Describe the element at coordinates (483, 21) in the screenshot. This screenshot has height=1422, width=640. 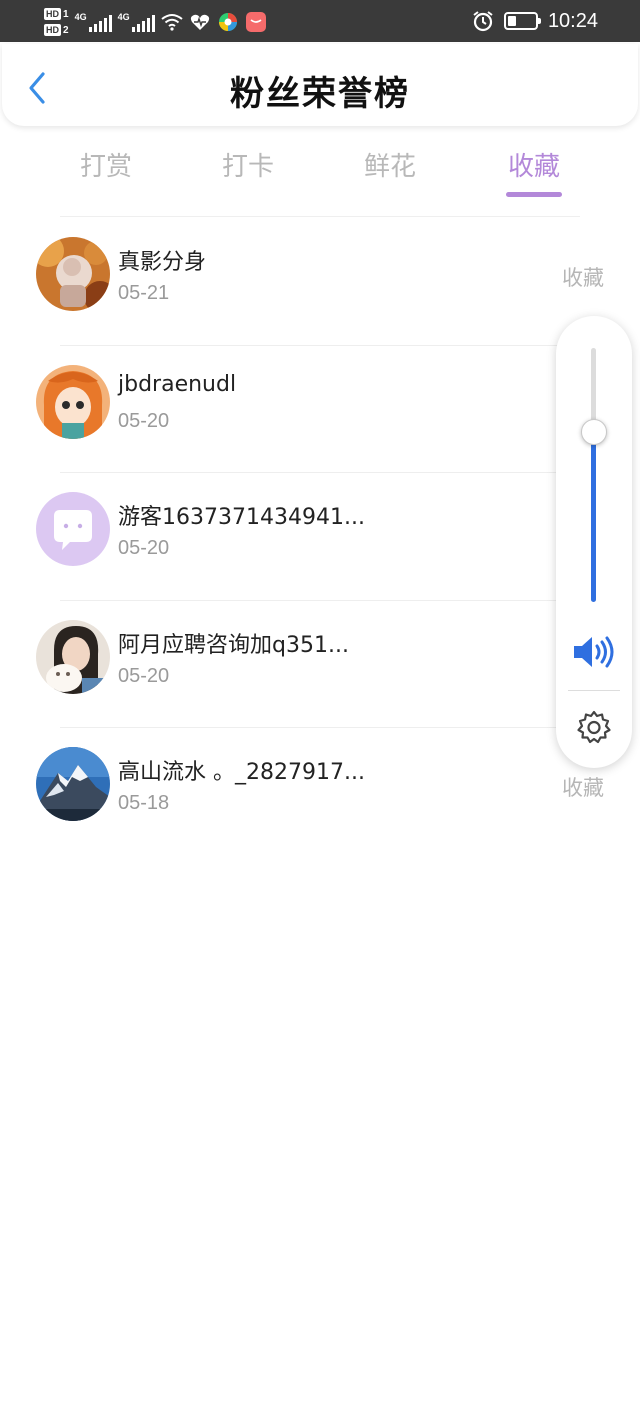
I see `alarm-icon` at that location.